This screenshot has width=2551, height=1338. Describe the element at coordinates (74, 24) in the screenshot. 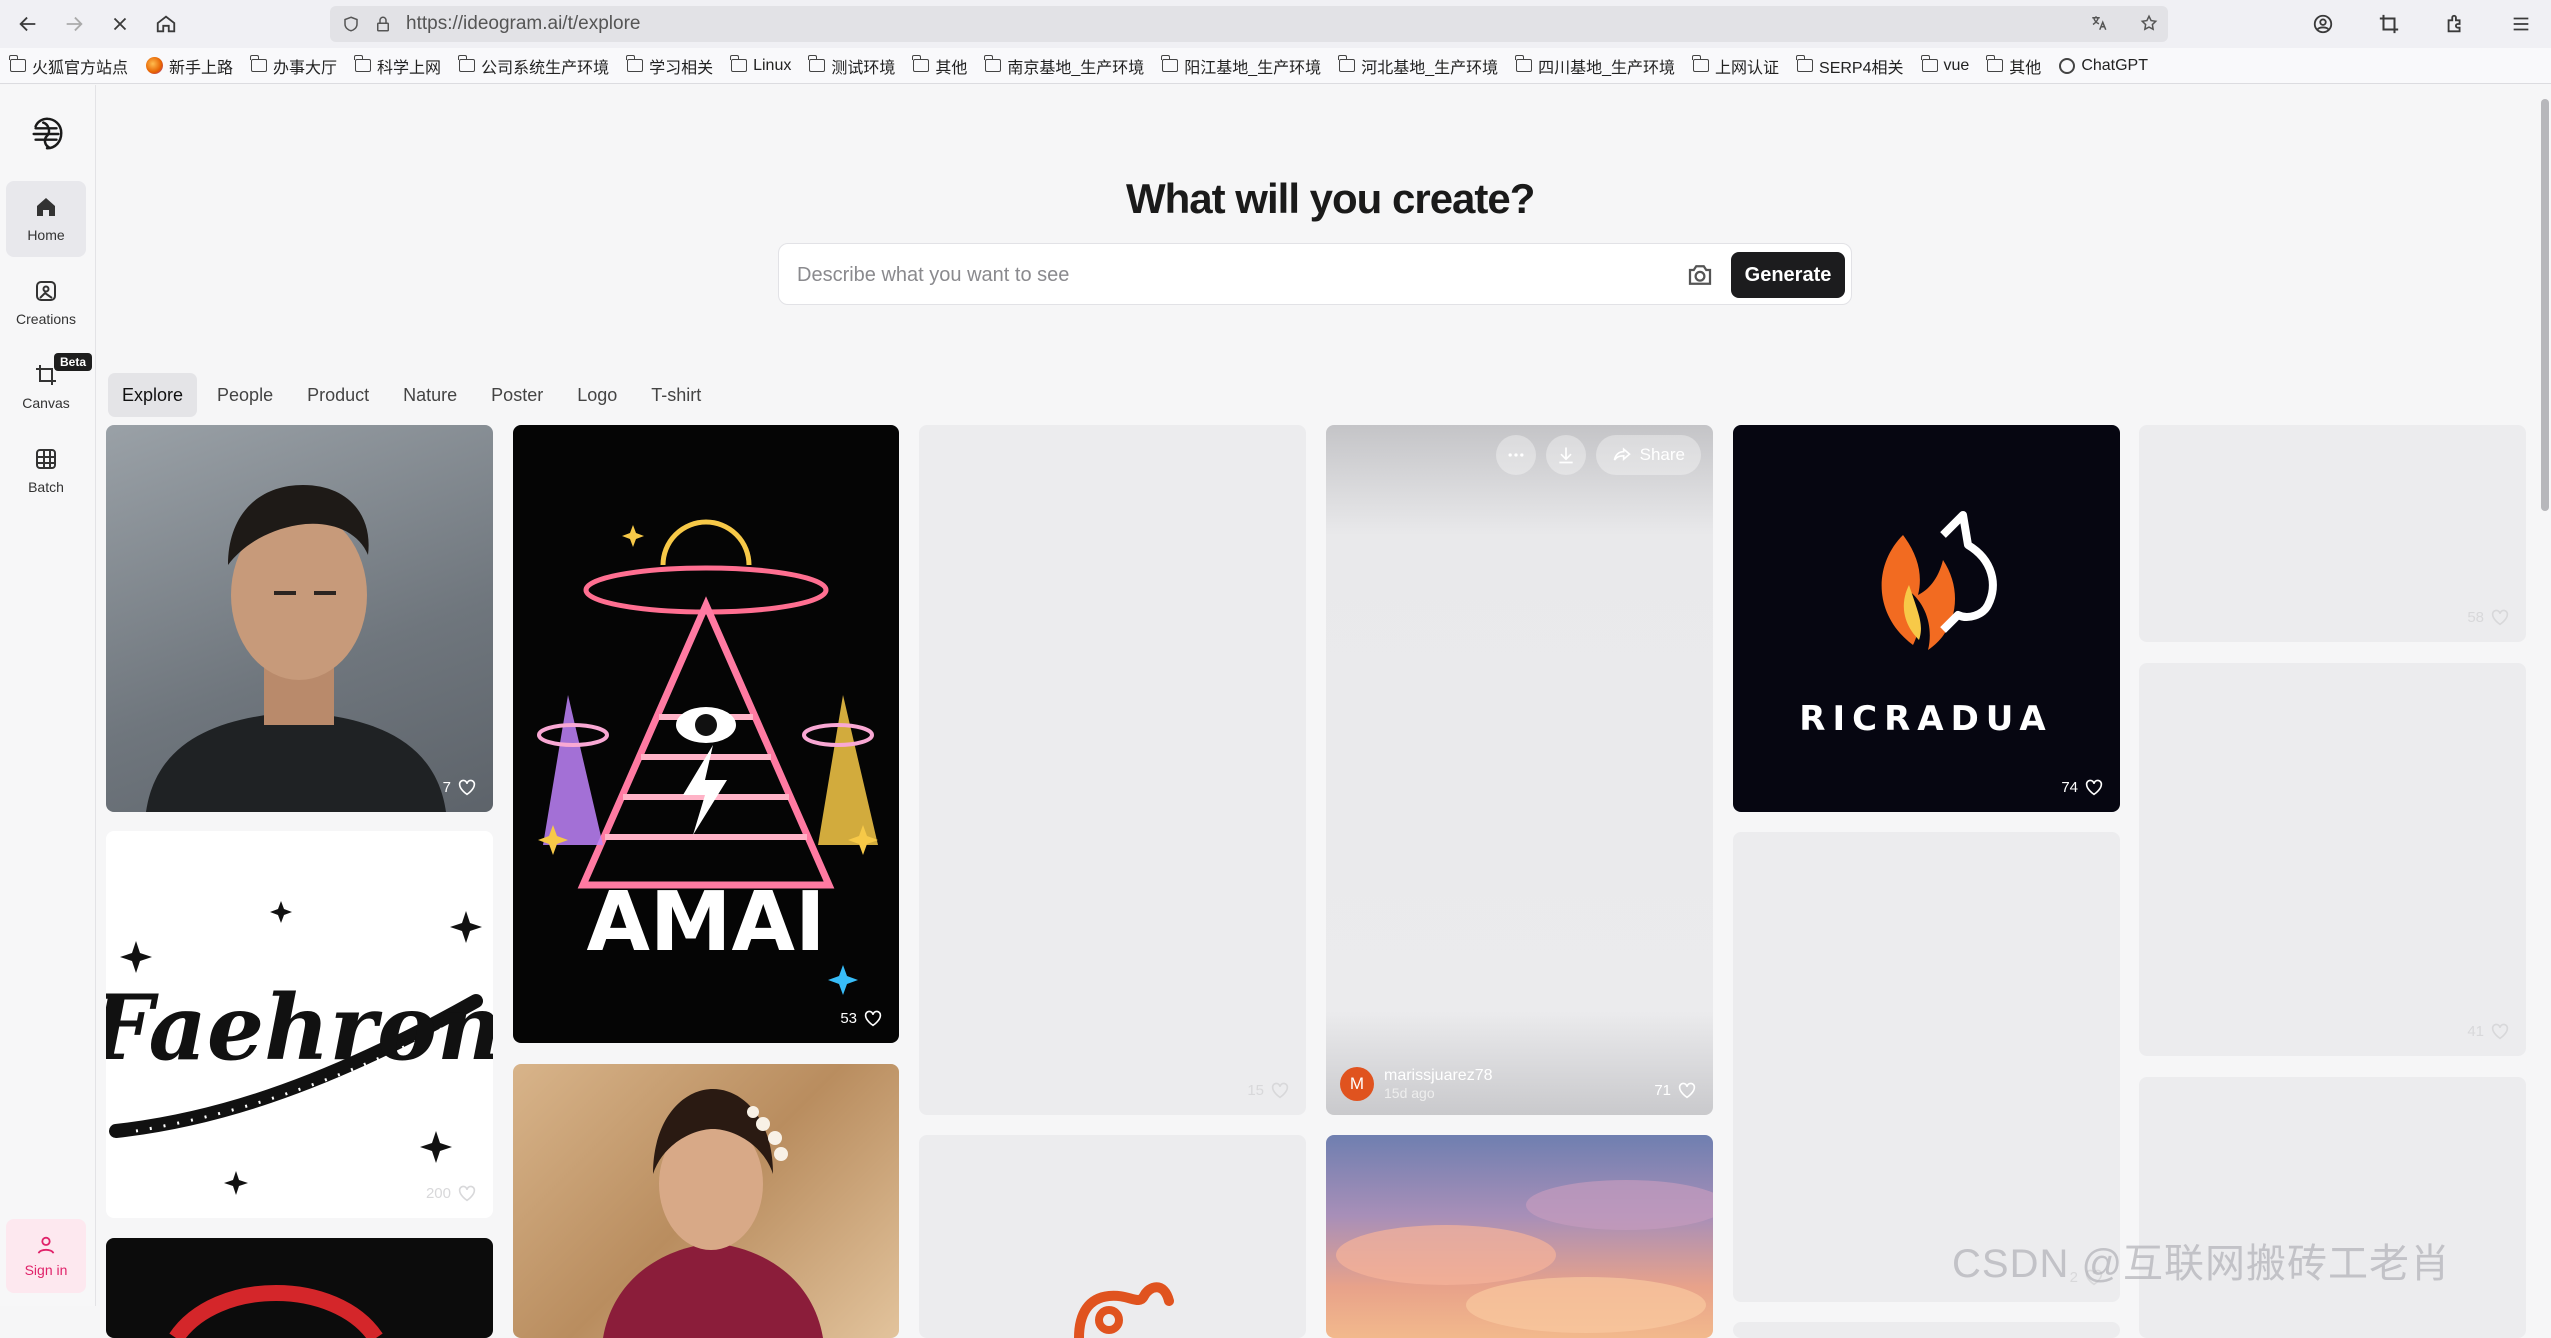

I see `forward-button` at that location.